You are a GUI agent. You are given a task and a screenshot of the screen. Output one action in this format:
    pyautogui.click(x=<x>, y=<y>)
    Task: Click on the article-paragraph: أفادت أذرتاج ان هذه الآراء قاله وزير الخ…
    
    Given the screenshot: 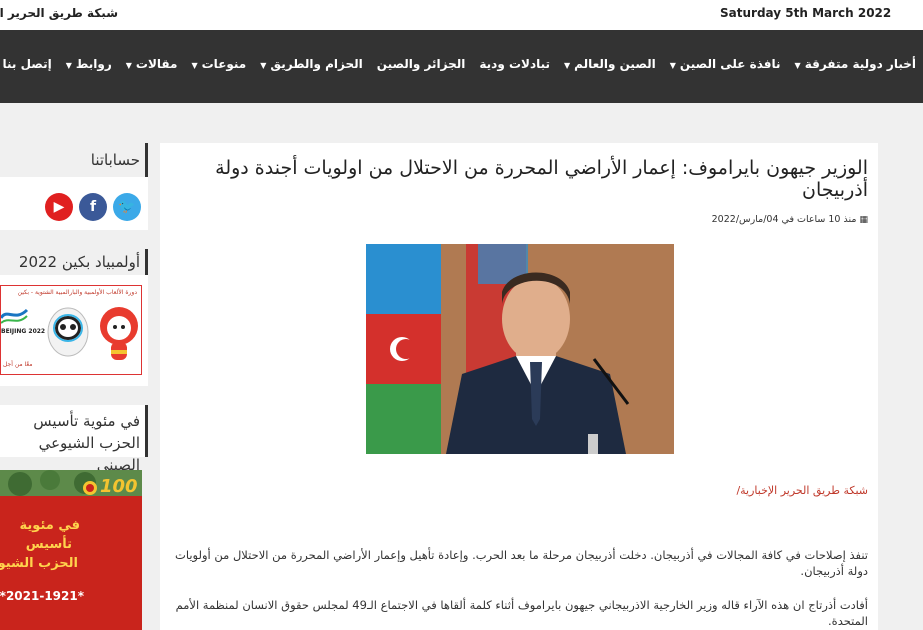 What is the action you would take?
    pyautogui.click(x=521, y=613)
    